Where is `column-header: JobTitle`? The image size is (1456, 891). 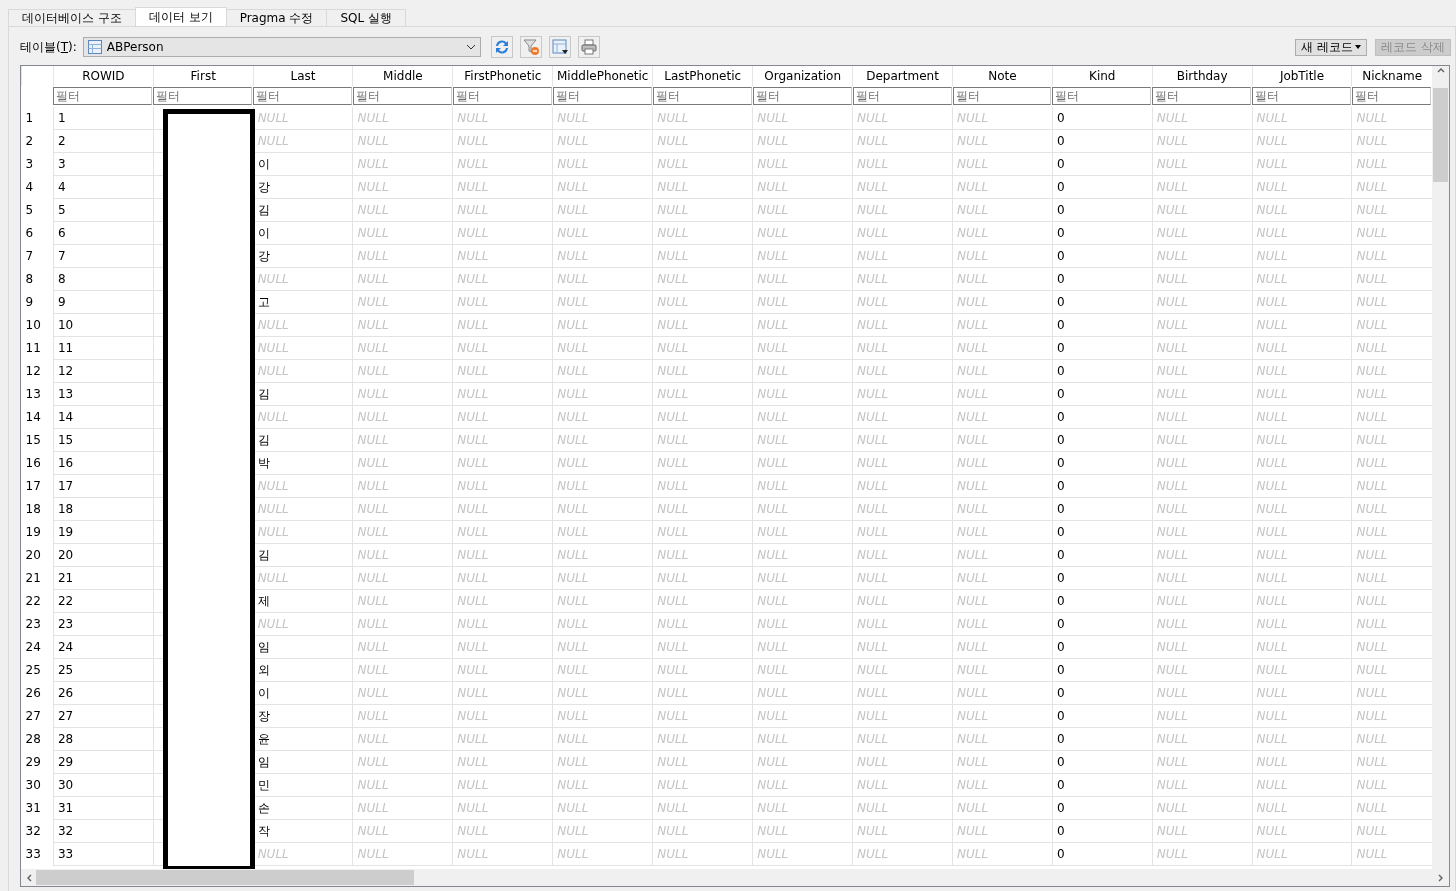 column-header: JobTitle is located at coordinates (1302, 76).